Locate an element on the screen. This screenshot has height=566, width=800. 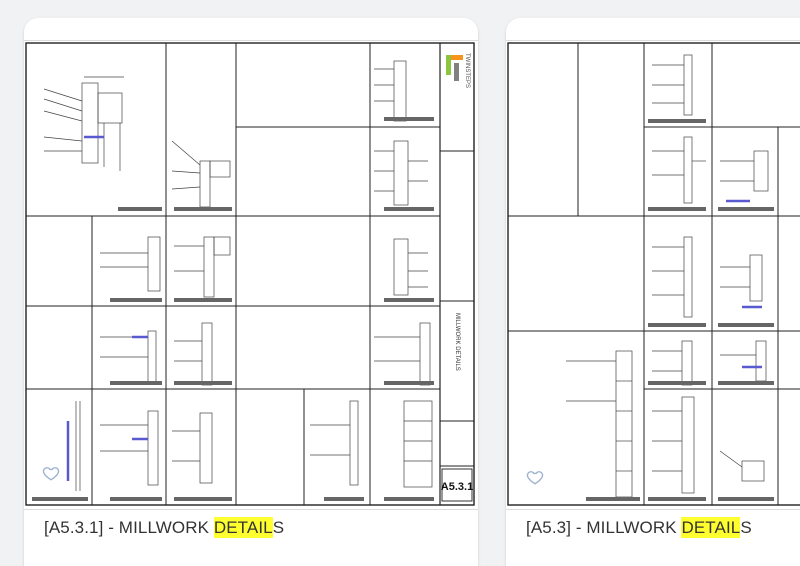
brand-logo is located at coordinates (454, 68).